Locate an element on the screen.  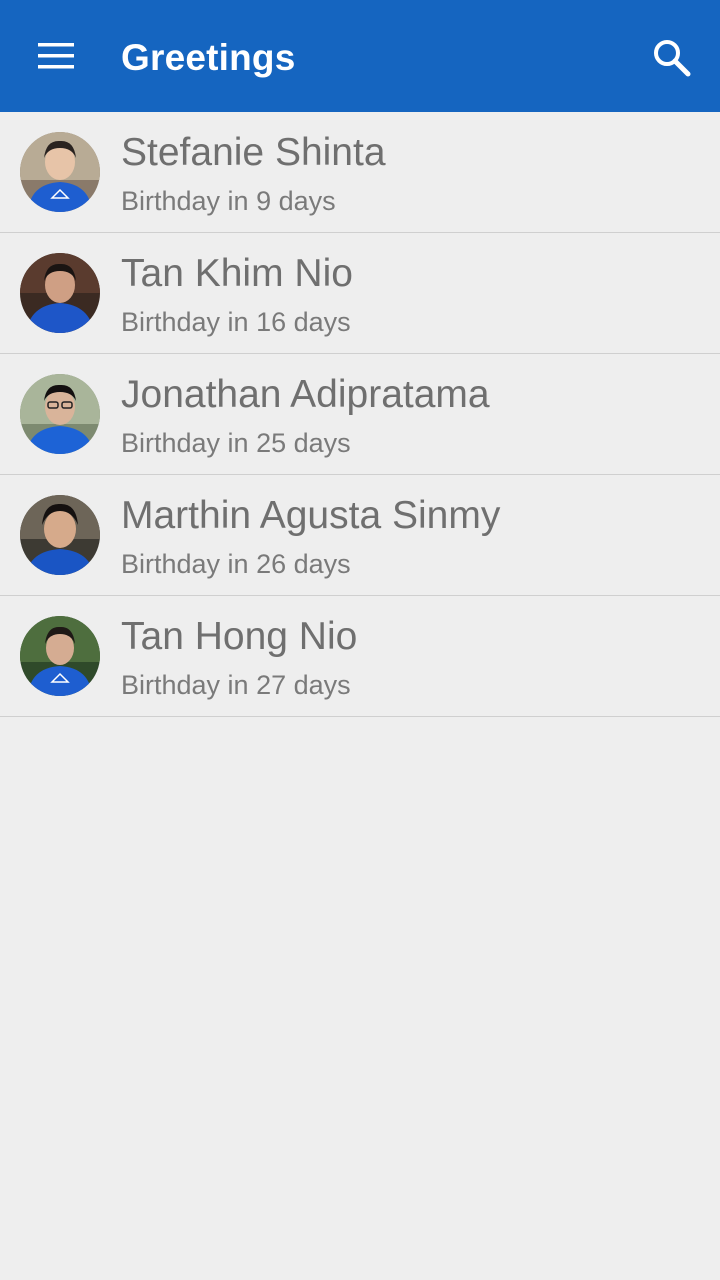
search-icon is located at coordinates (672, 58).